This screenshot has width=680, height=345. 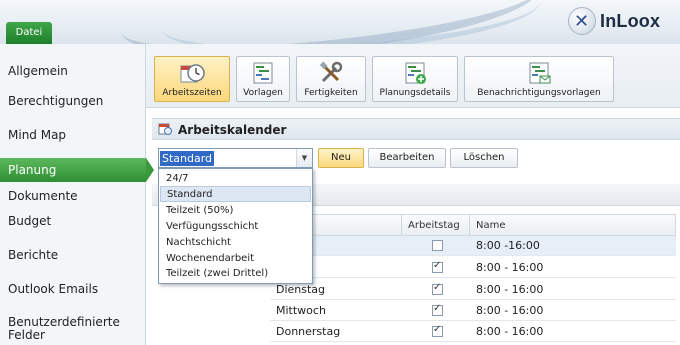 What do you see at coordinates (192, 73) in the screenshot?
I see `clock-calendar-icon` at bounding box center [192, 73].